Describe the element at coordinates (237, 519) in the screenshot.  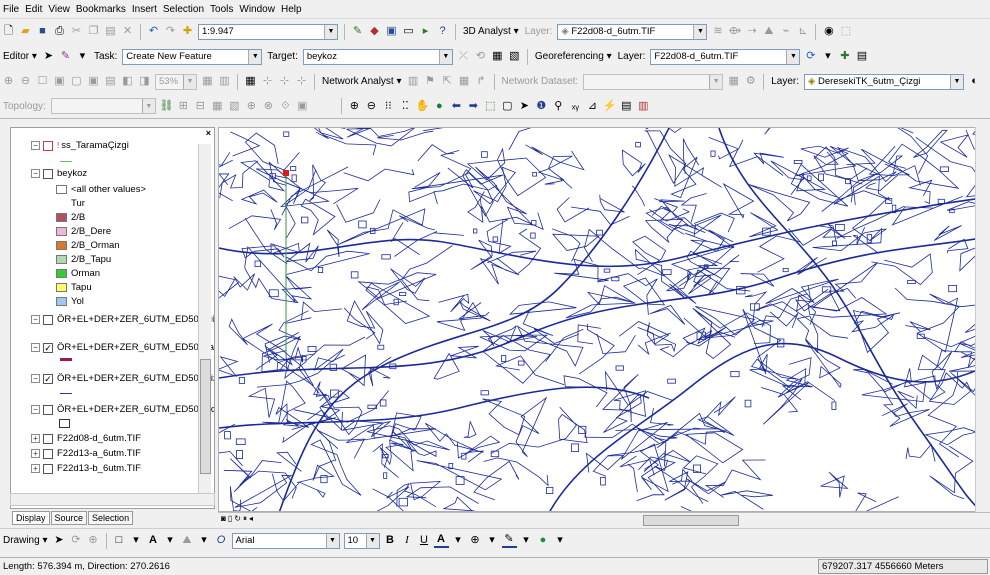
I see `refresh-icon: ↻` at that location.